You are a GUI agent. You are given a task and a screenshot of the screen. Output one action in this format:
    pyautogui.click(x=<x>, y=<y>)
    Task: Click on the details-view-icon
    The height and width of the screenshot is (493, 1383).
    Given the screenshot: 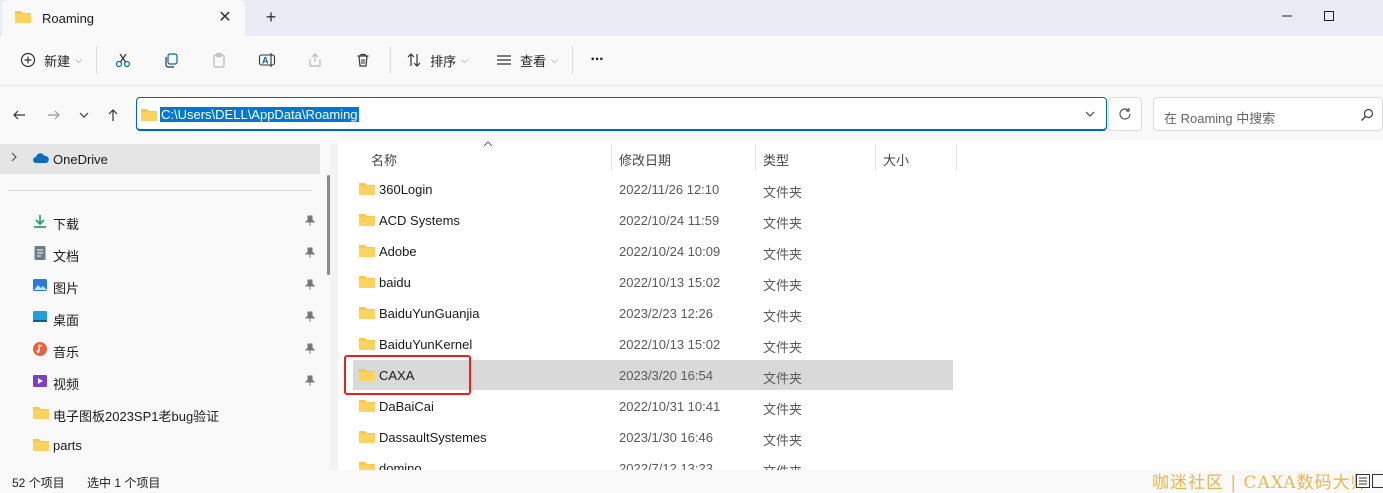 What is the action you would take?
    pyautogui.click(x=1363, y=481)
    